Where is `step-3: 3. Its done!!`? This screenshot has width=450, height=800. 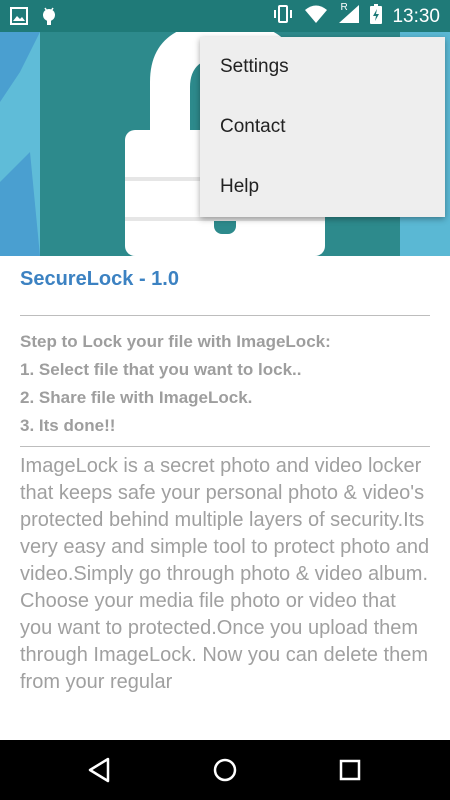
step-3: 3. Its done!! is located at coordinates (68, 425).